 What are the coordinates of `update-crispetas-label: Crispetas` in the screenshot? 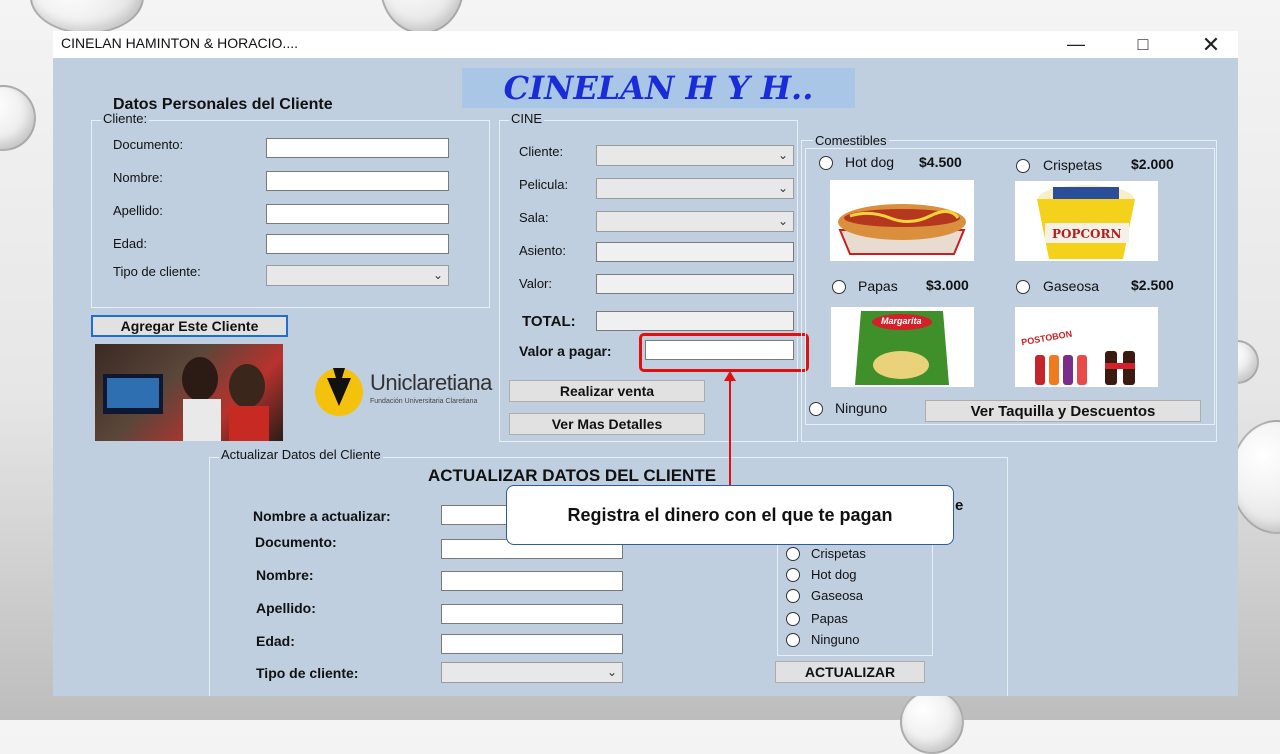 It's located at (838, 553).